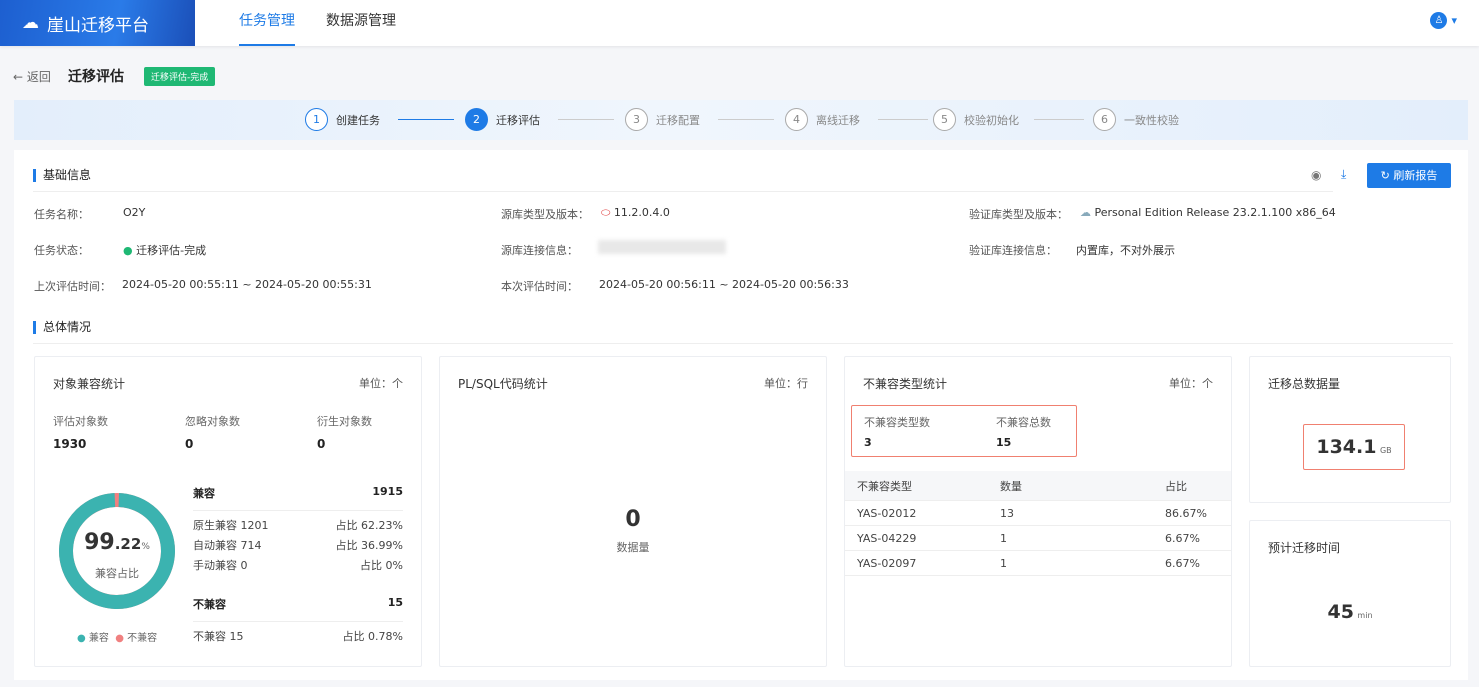 The image size is (1479, 687). I want to click on page-title: 迁移评估, so click(96, 77).